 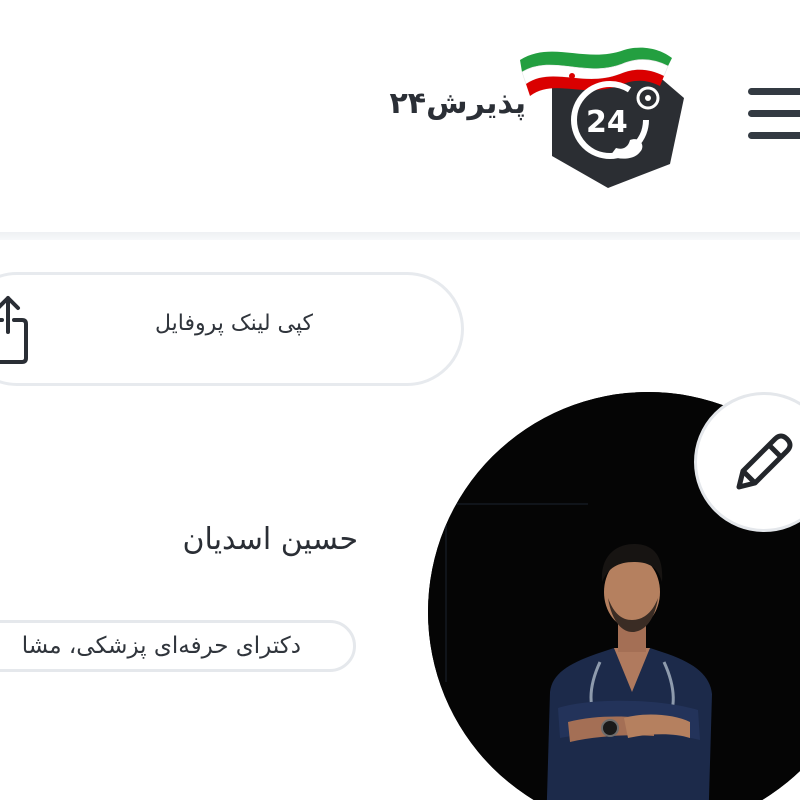 I want to click on share-icon, so click(x=16, y=330).